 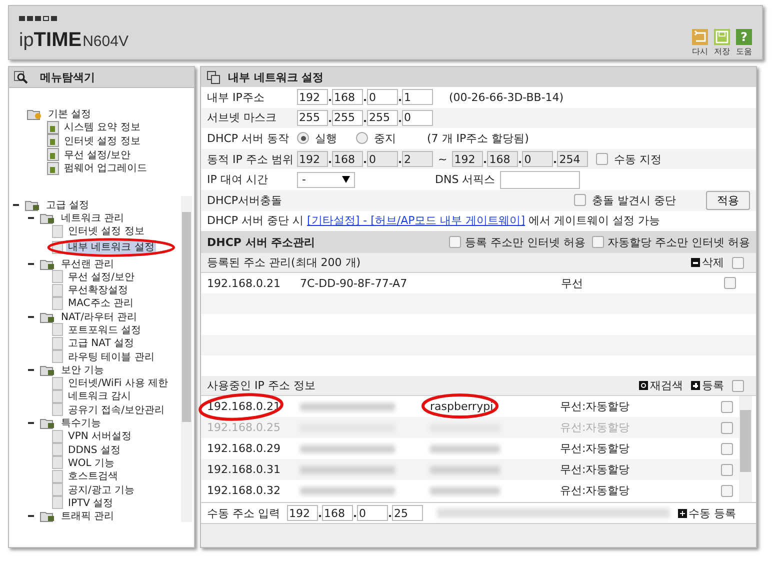 What do you see at coordinates (744, 43) in the screenshot?
I see `toolbar-button: ? 도움` at bounding box center [744, 43].